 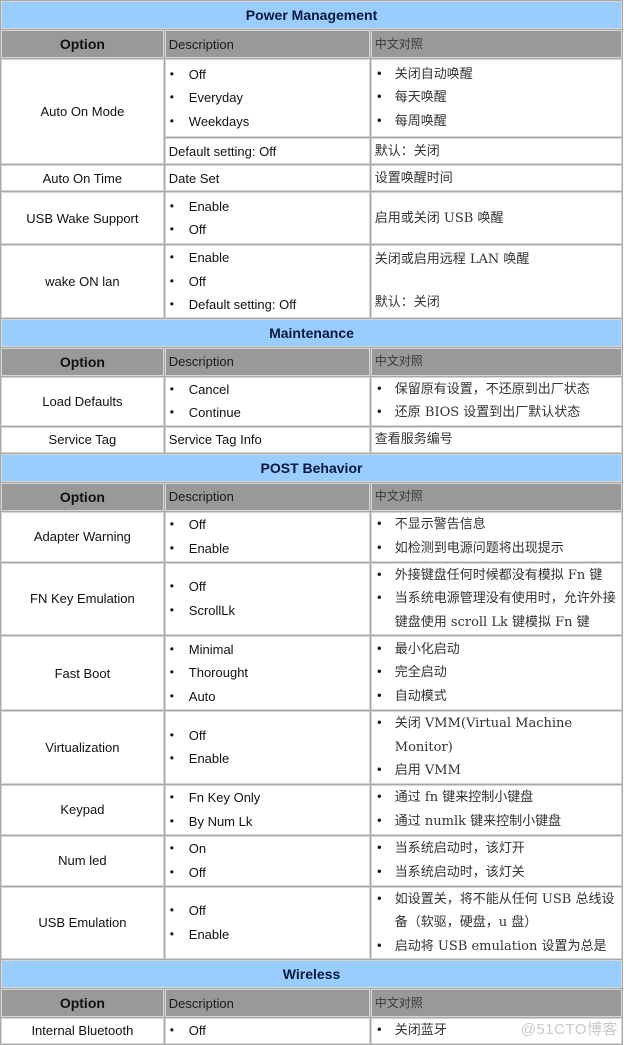 I want to click on chinese-cell: 关闭自动唤醒每天唤醒每周唤醒, so click(x=496, y=98).